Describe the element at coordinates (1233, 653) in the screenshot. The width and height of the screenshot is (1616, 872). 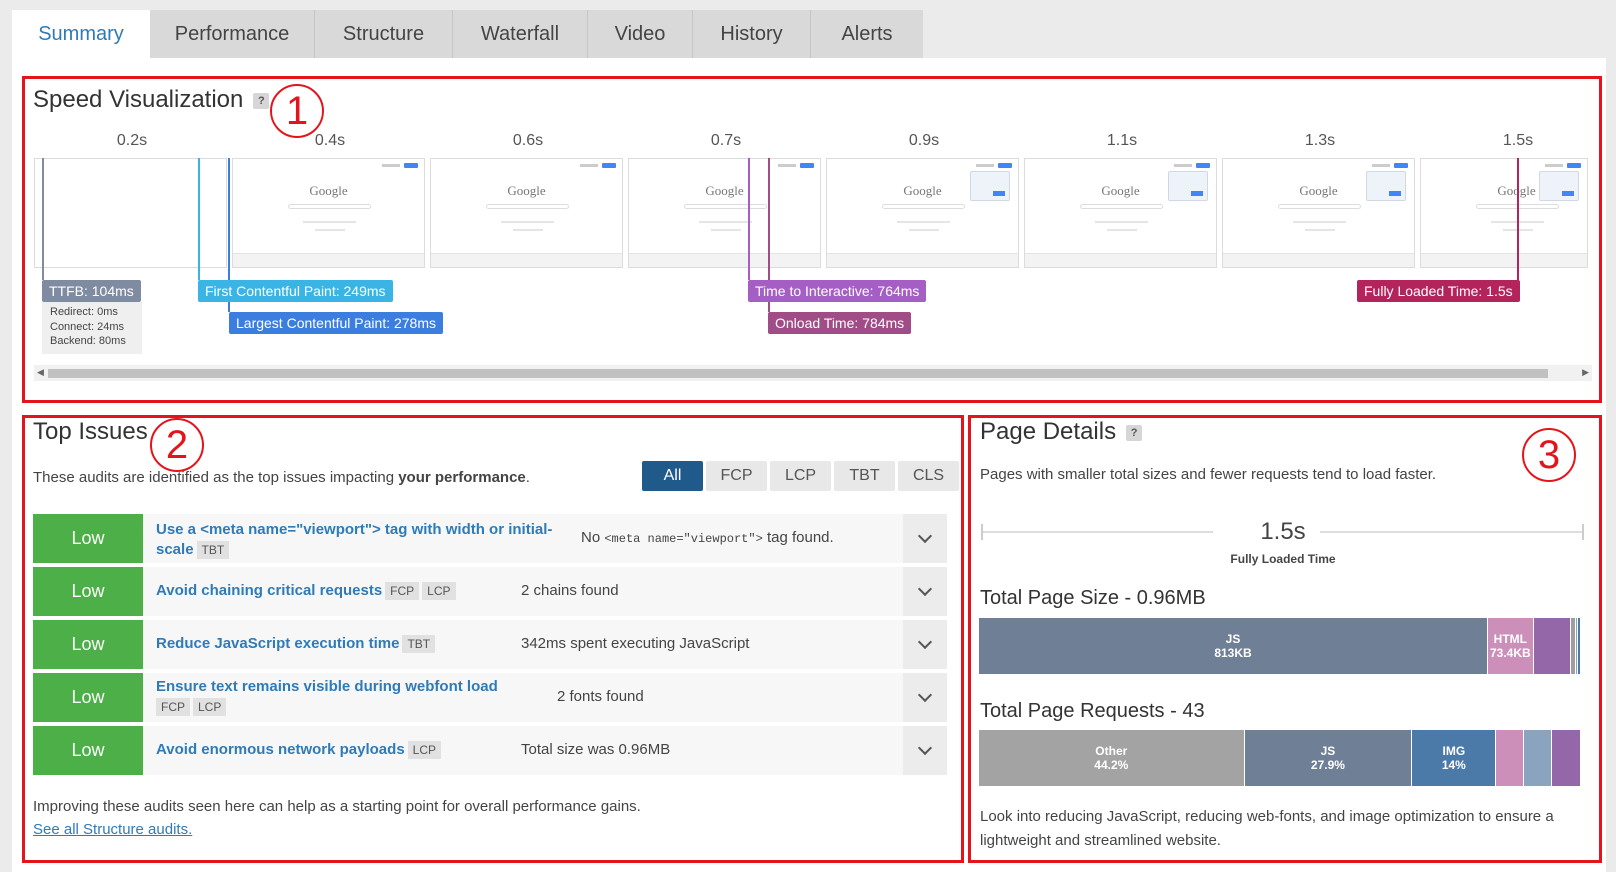
I see `segment-value: 813KB` at that location.